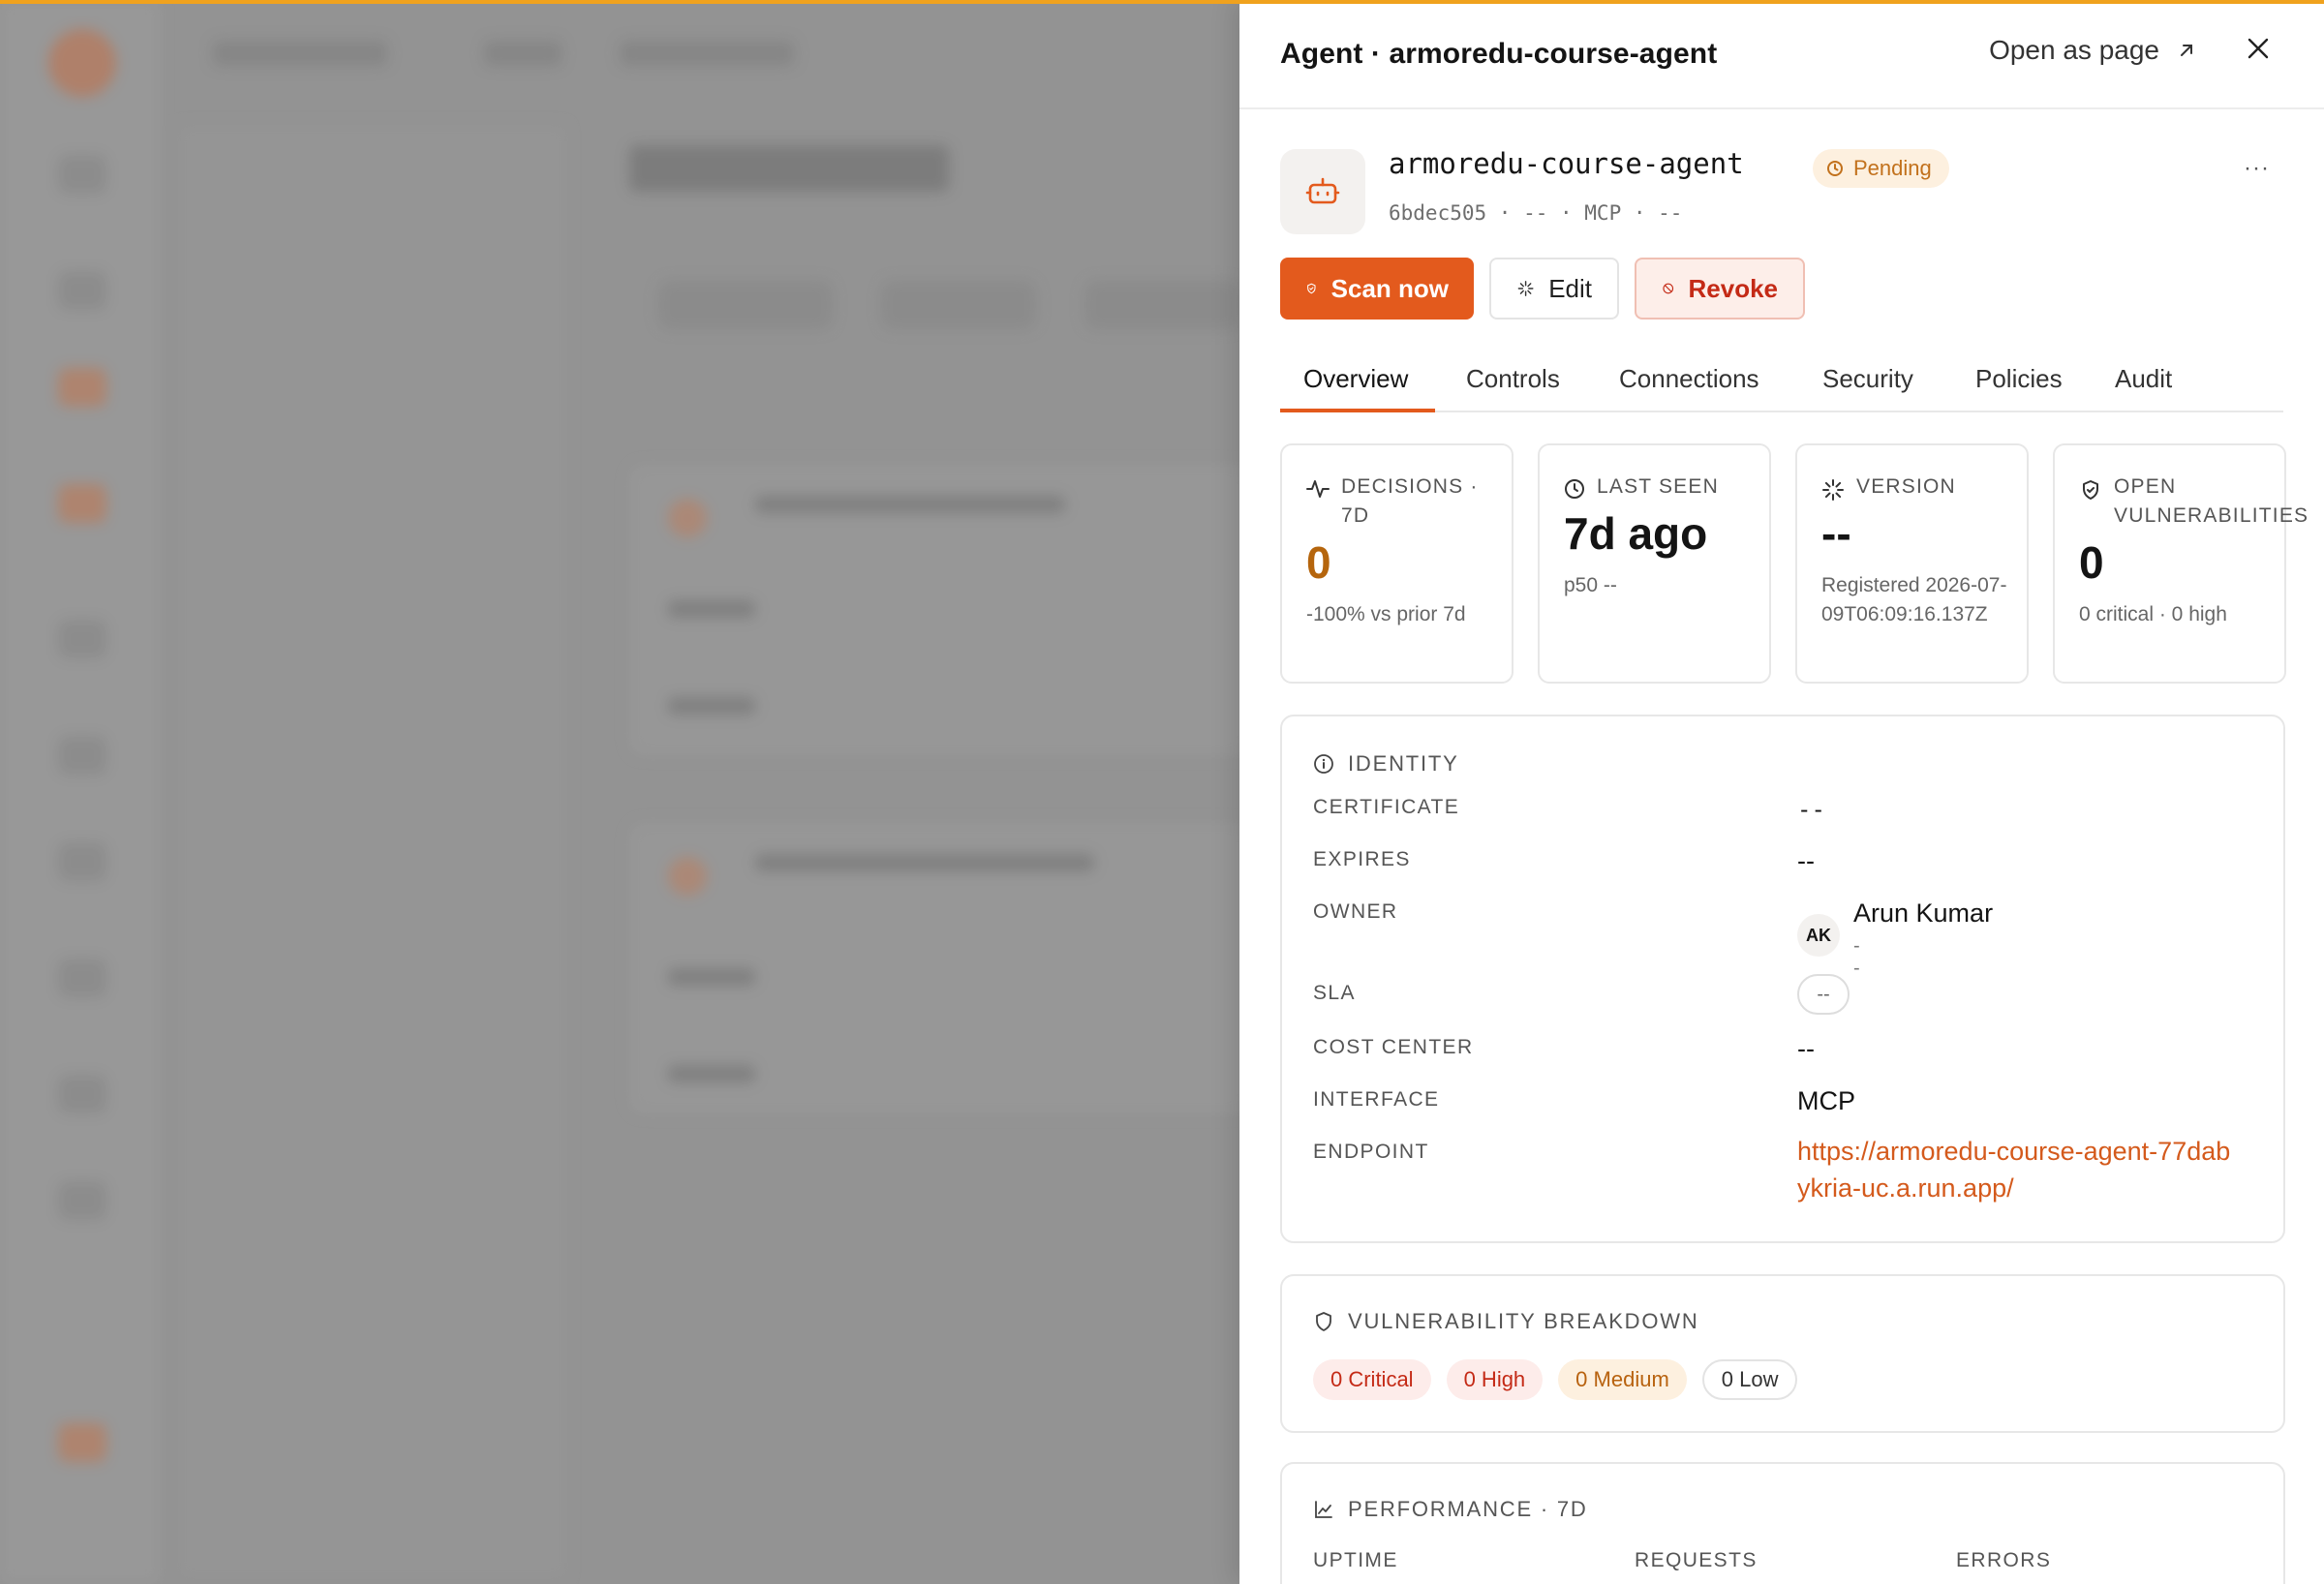 The width and height of the screenshot is (2324, 1584). I want to click on close-icon, so click(2258, 48).